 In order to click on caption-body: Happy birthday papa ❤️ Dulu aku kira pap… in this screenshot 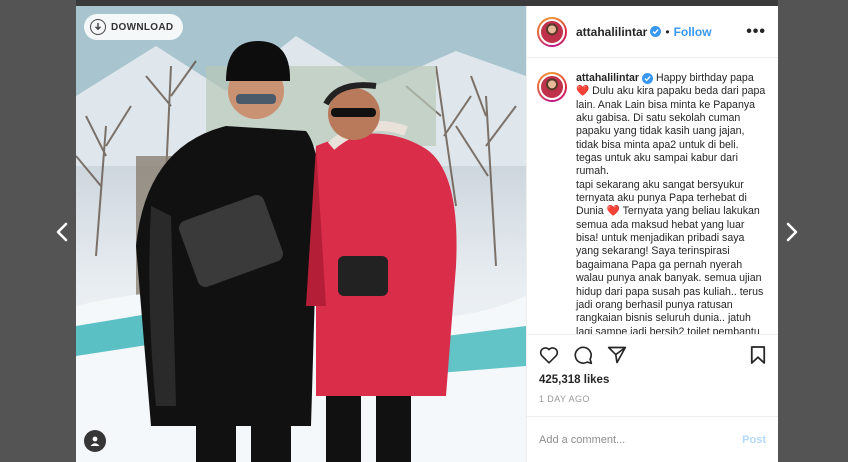, I will do `click(671, 203)`.